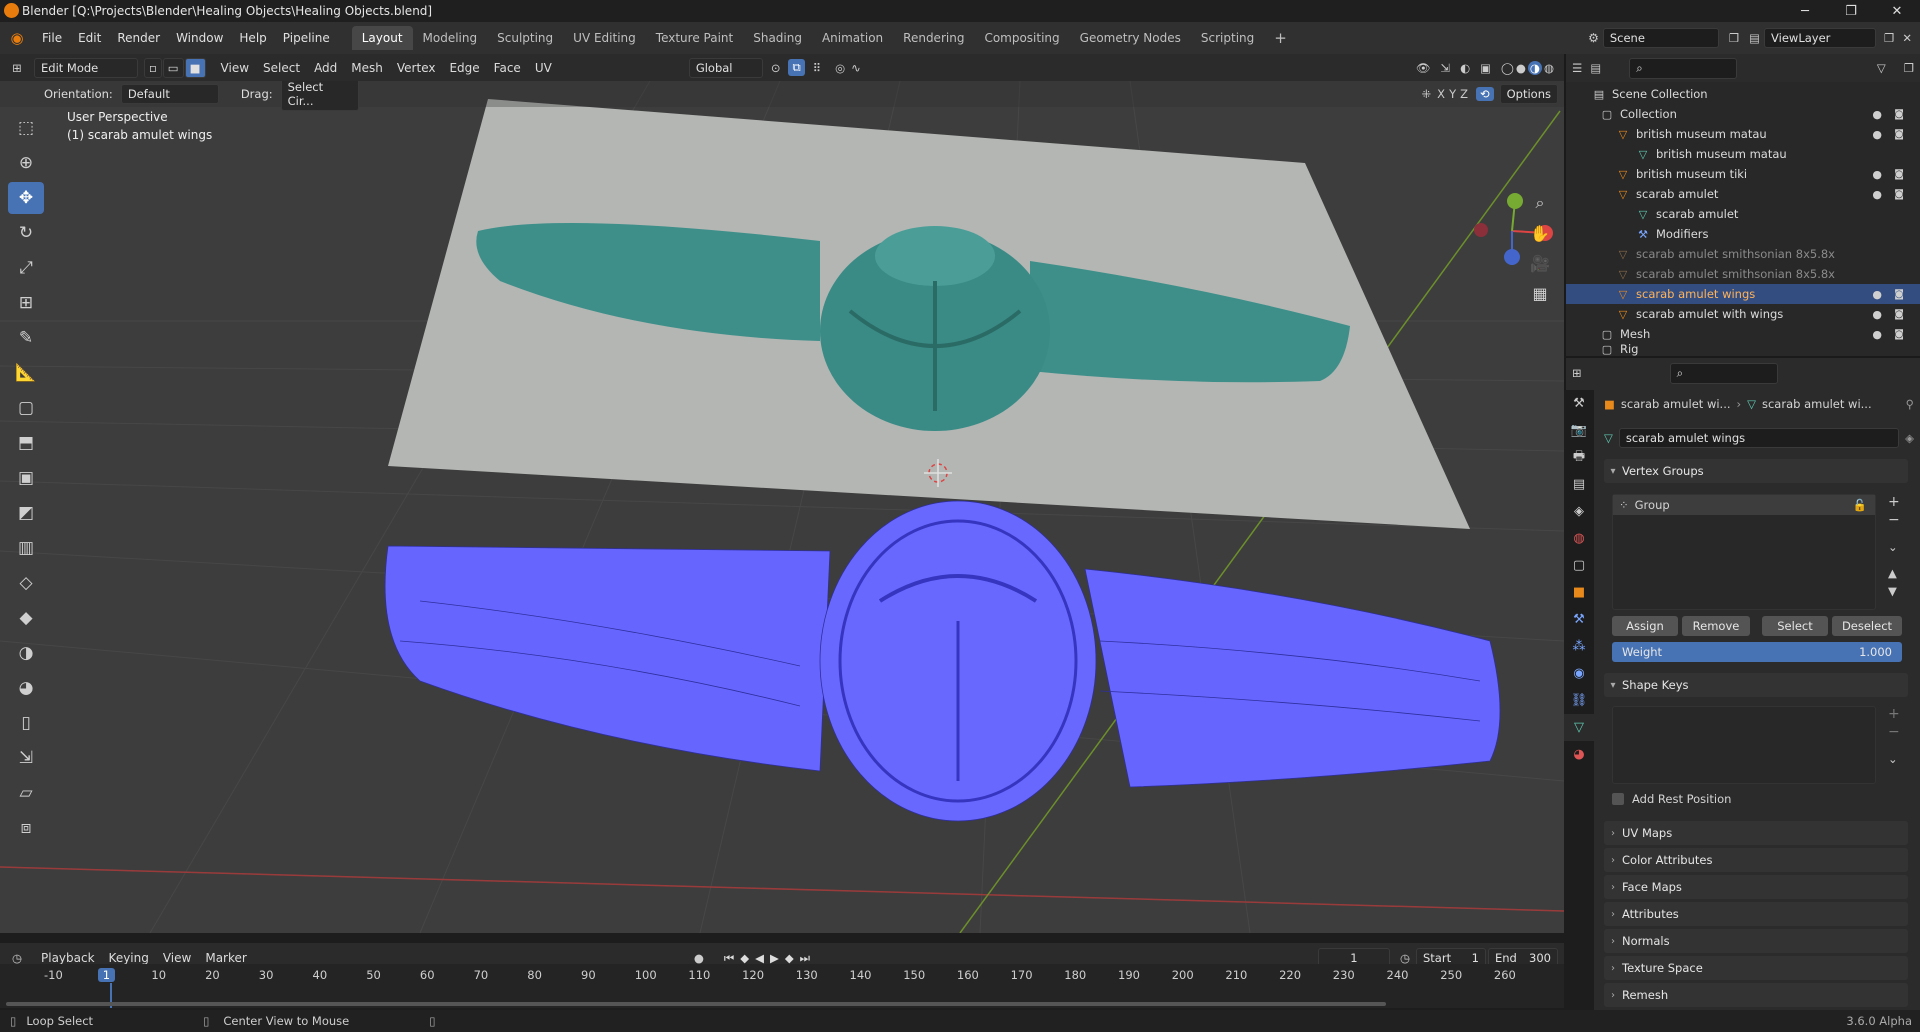 This screenshot has height=1032, width=1920. What do you see at coordinates (26, 513) in the screenshot?
I see `bevel-tool-icon: ◩` at bounding box center [26, 513].